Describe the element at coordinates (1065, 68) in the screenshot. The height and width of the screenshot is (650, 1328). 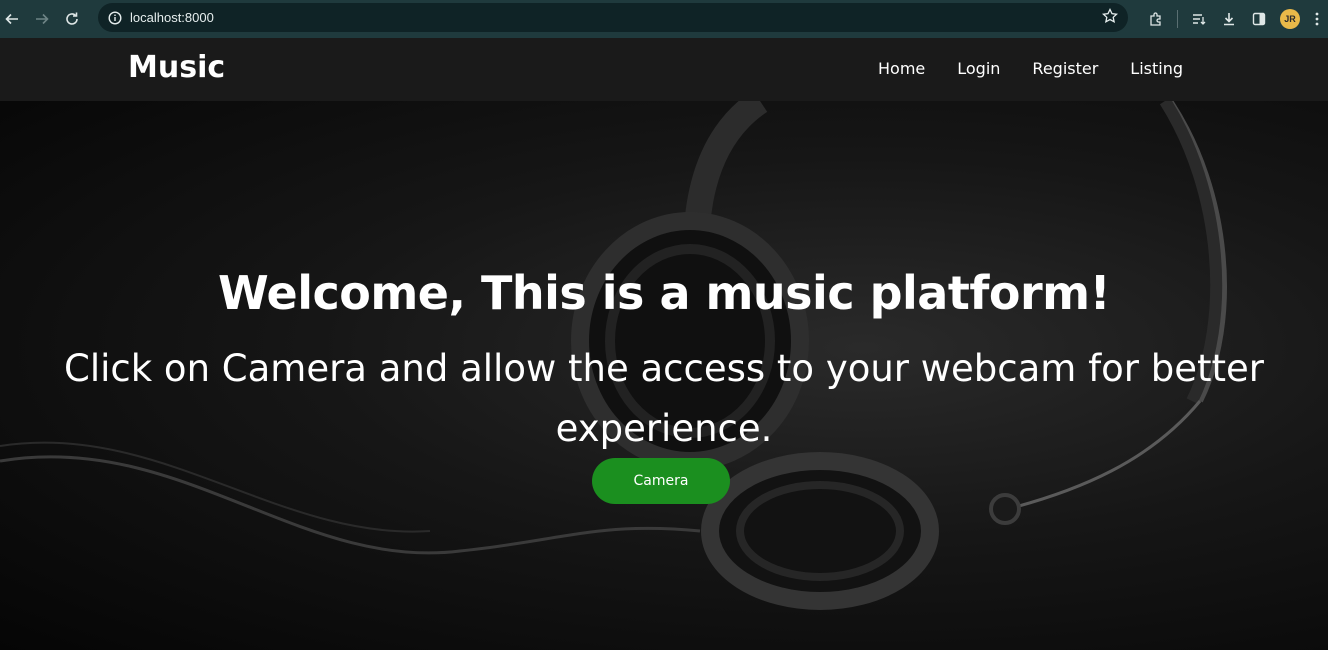
I see `nav-link-register: Register` at that location.